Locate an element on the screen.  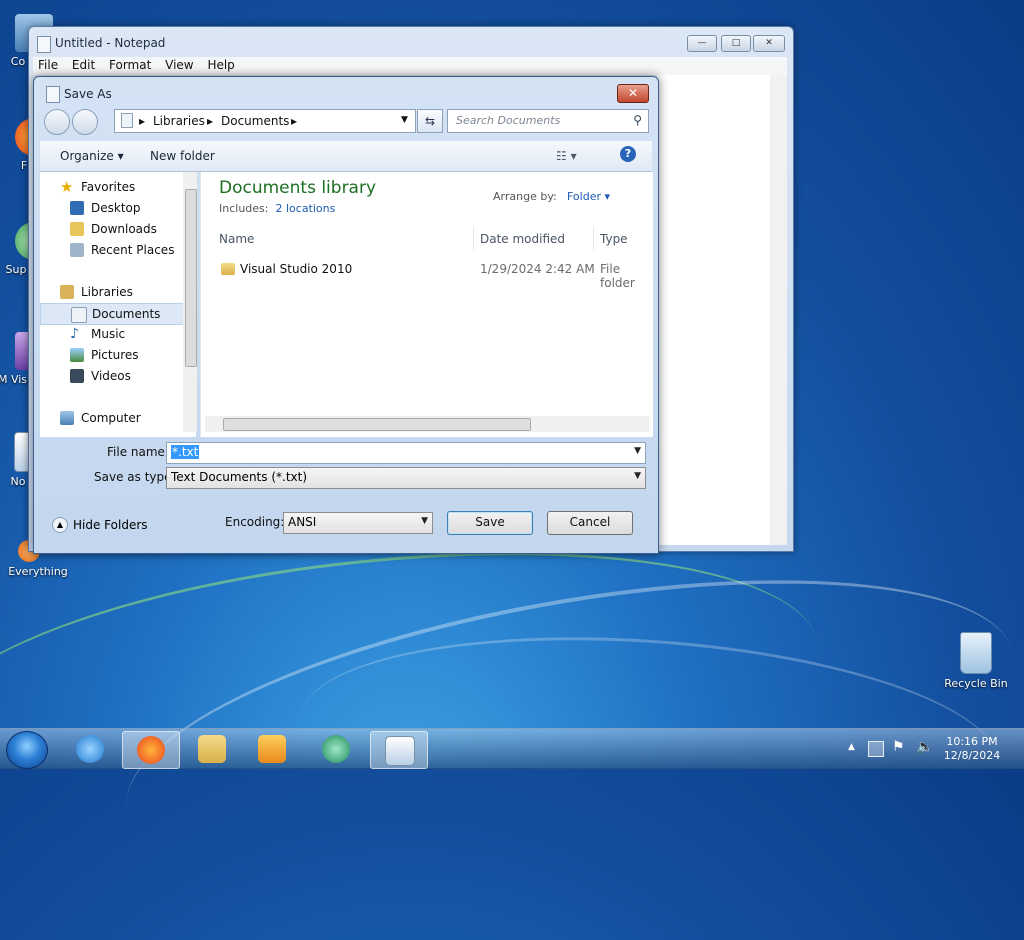
minimize-button: — is located at coordinates (702, 43).